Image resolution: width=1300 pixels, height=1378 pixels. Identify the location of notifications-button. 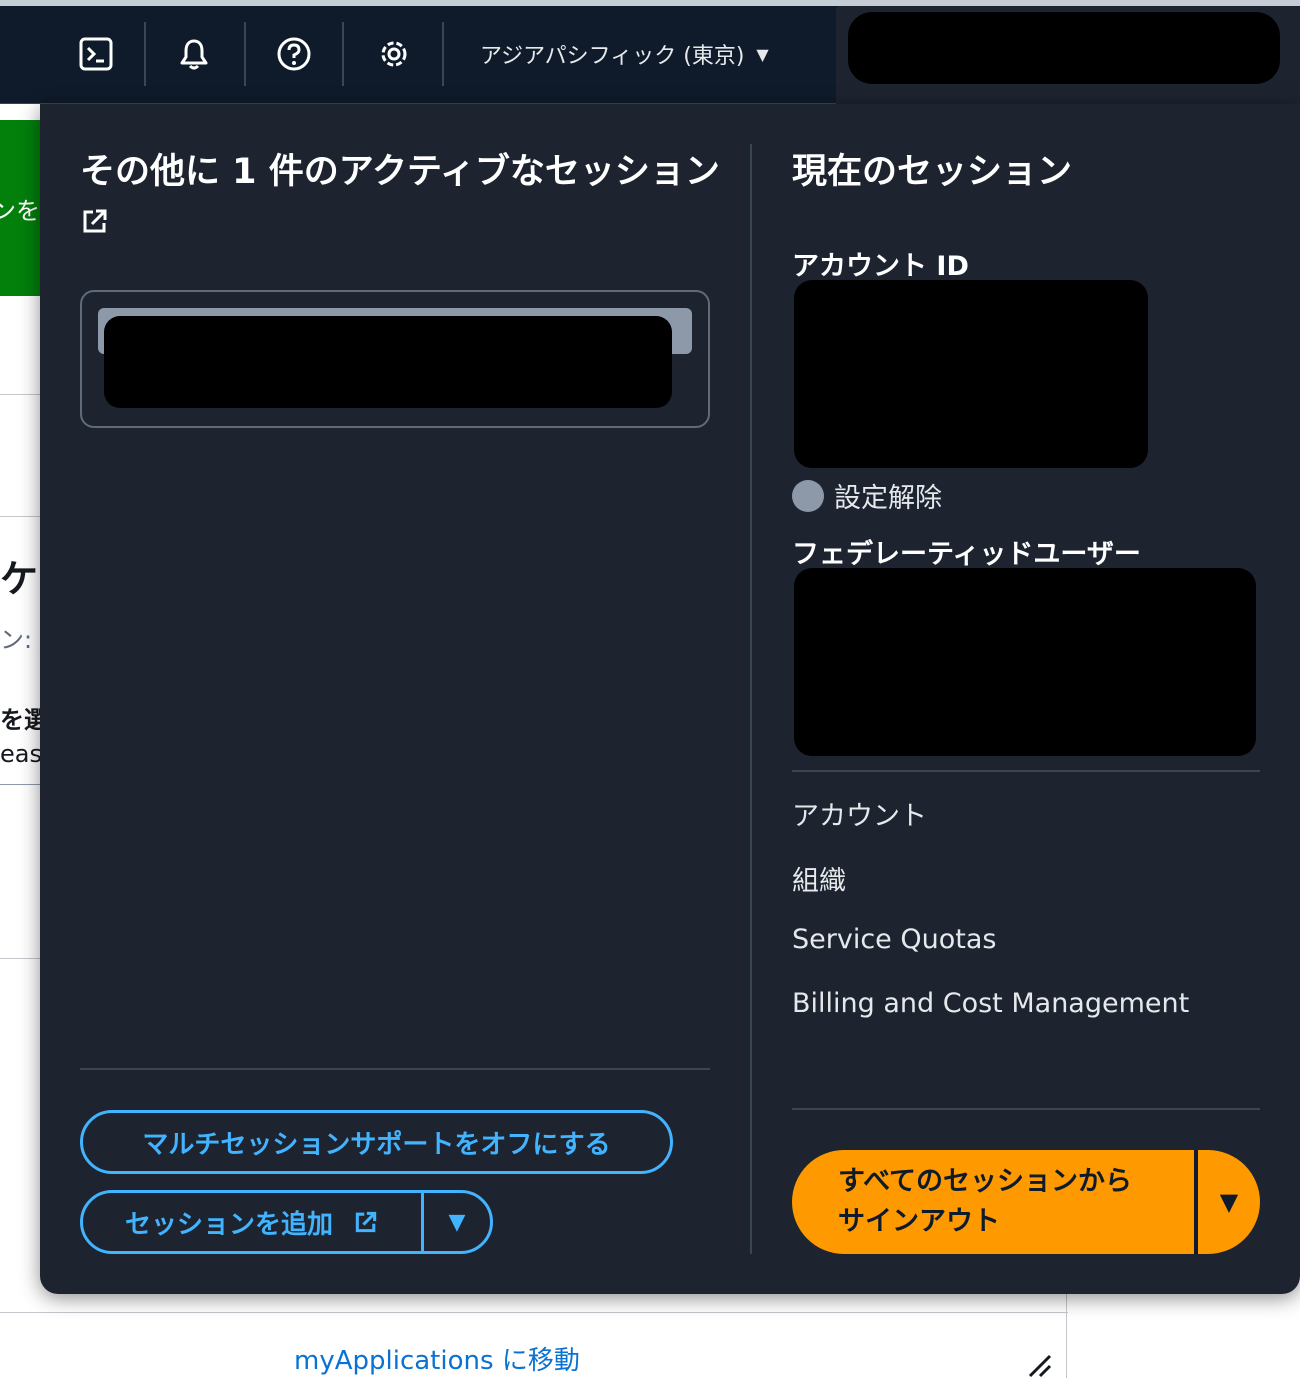
(194, 54).